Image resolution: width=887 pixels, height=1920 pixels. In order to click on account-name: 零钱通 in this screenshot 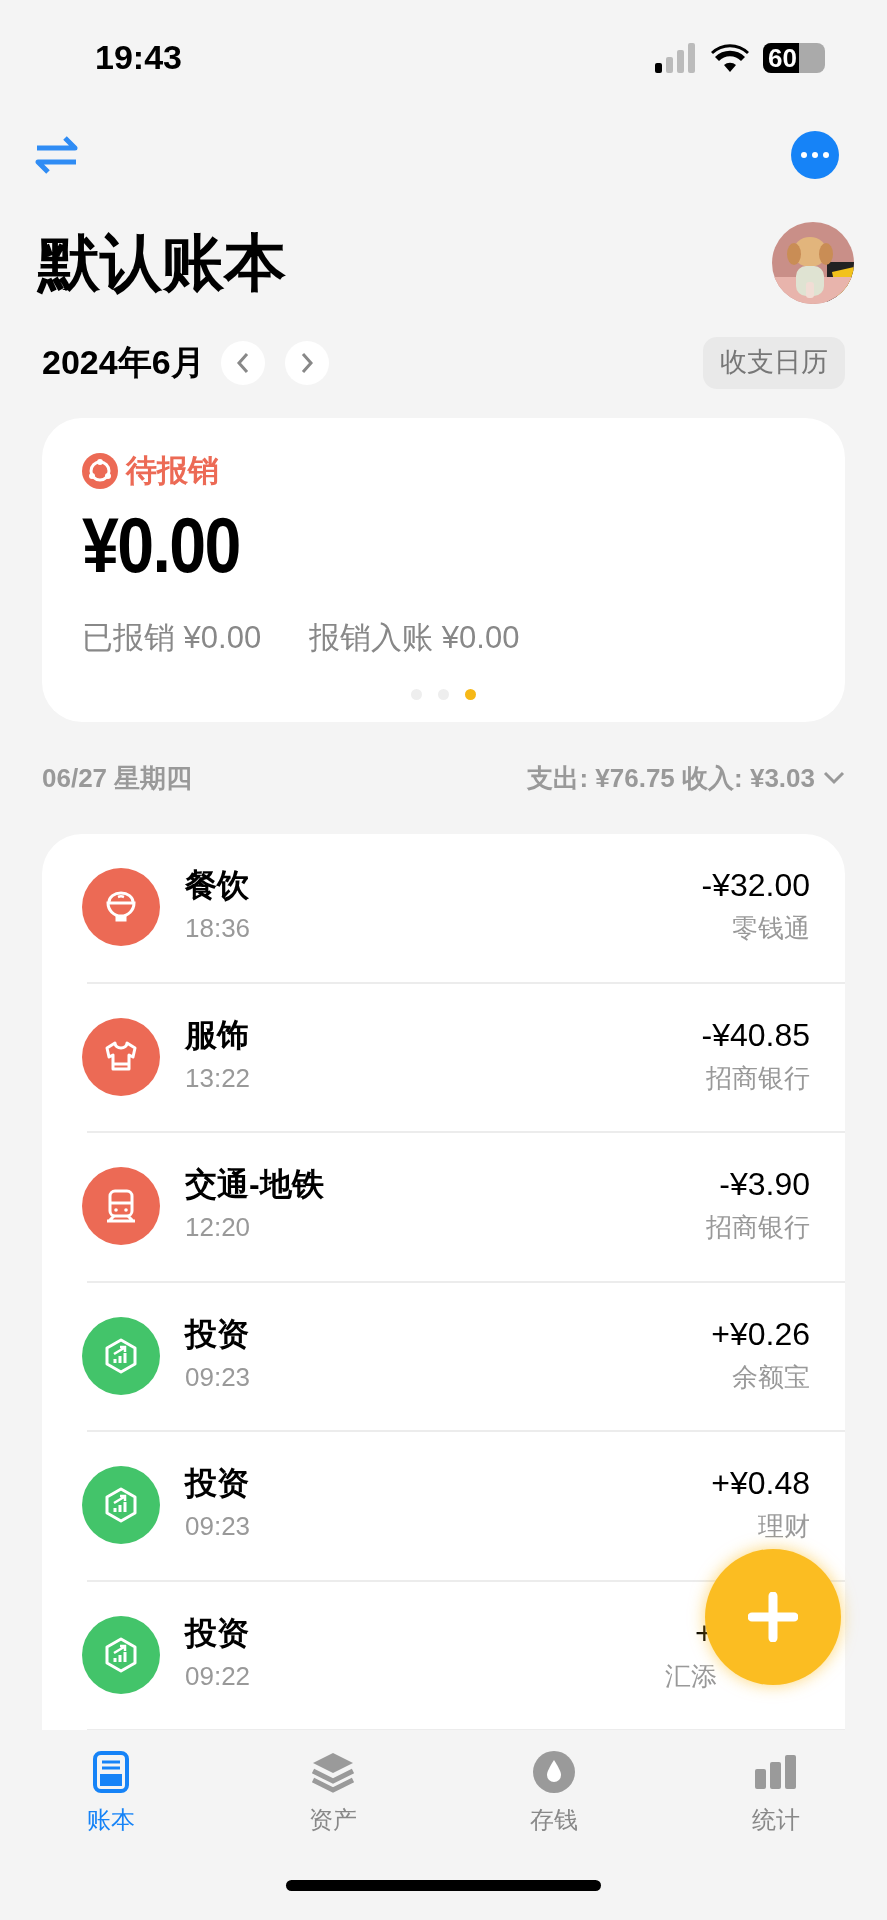, I will do `click(771, 928)`.